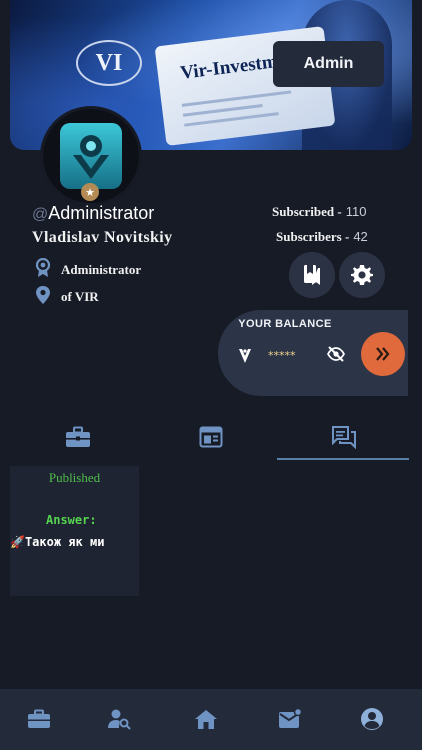  What do you see at coordinates (43, 269) in the screenshot?
I see `medal-icon` at bounding box center [43, 269].